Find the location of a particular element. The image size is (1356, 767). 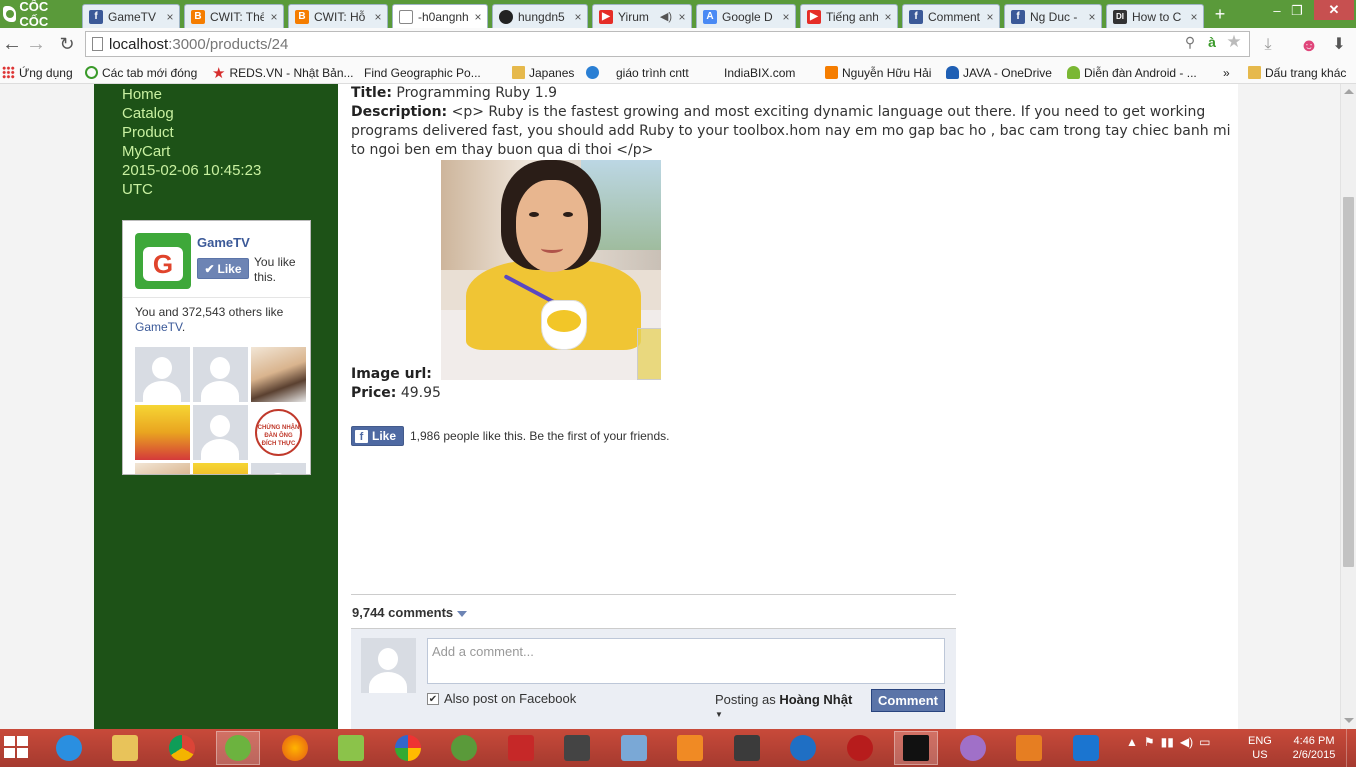

taskbar-app is located at coordinates (860, 748).